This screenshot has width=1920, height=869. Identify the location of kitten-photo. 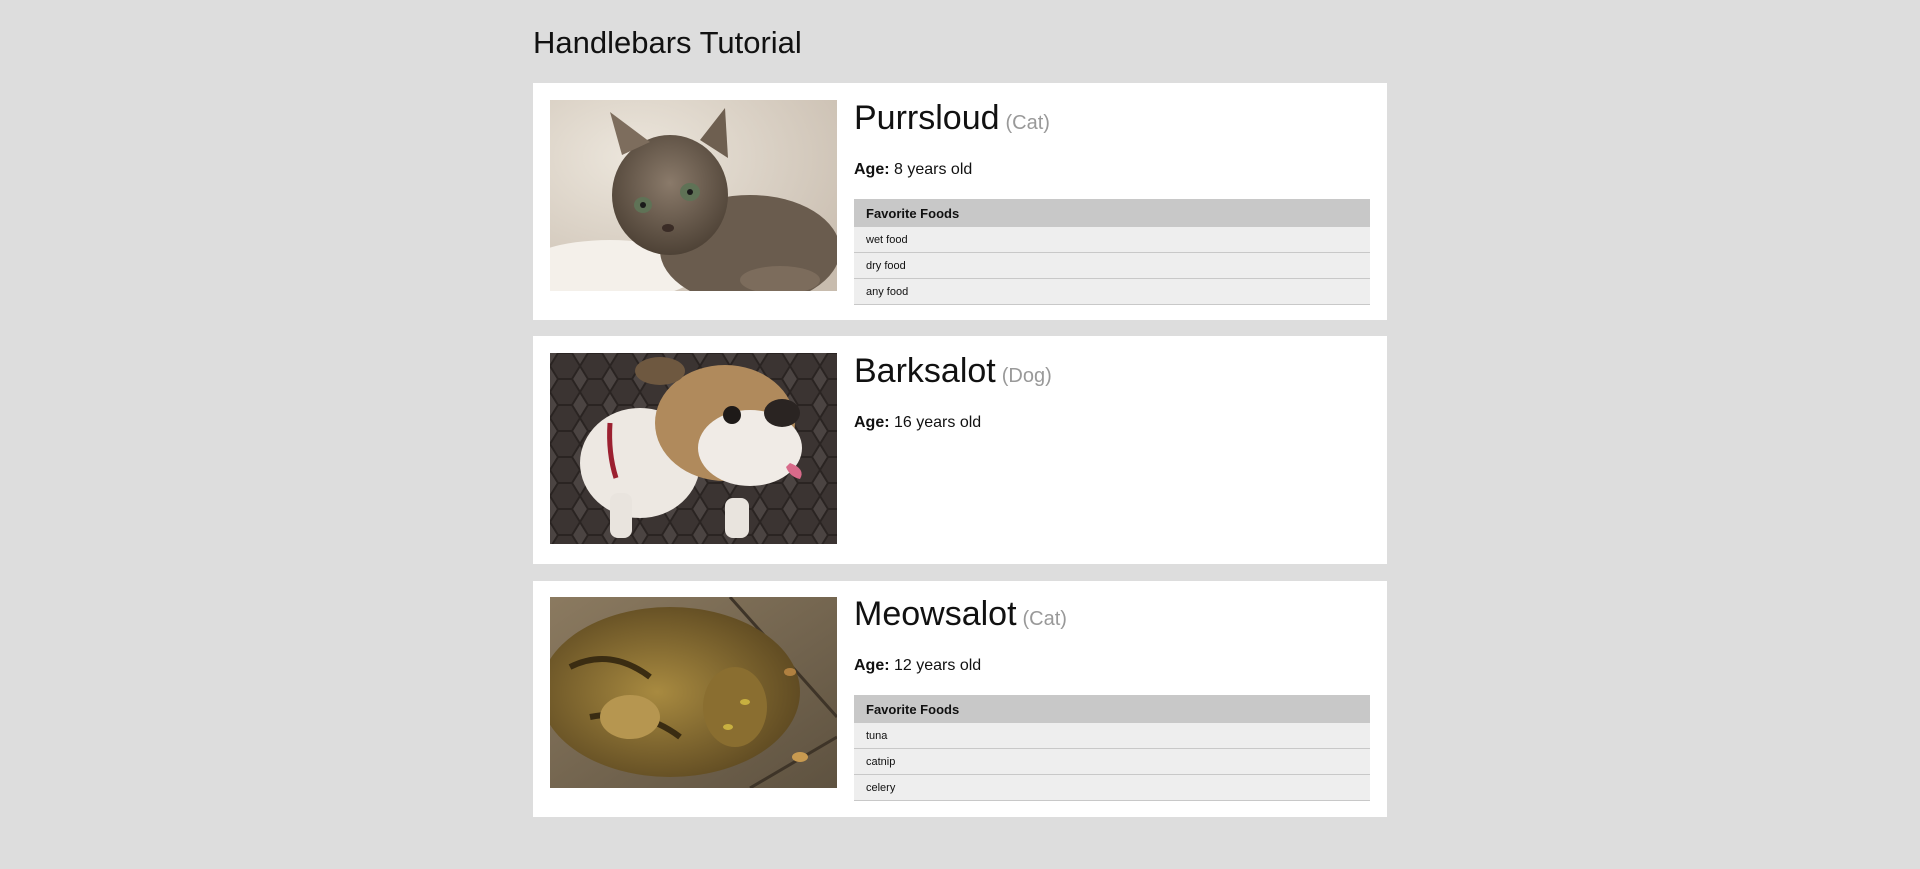
(693, 195).